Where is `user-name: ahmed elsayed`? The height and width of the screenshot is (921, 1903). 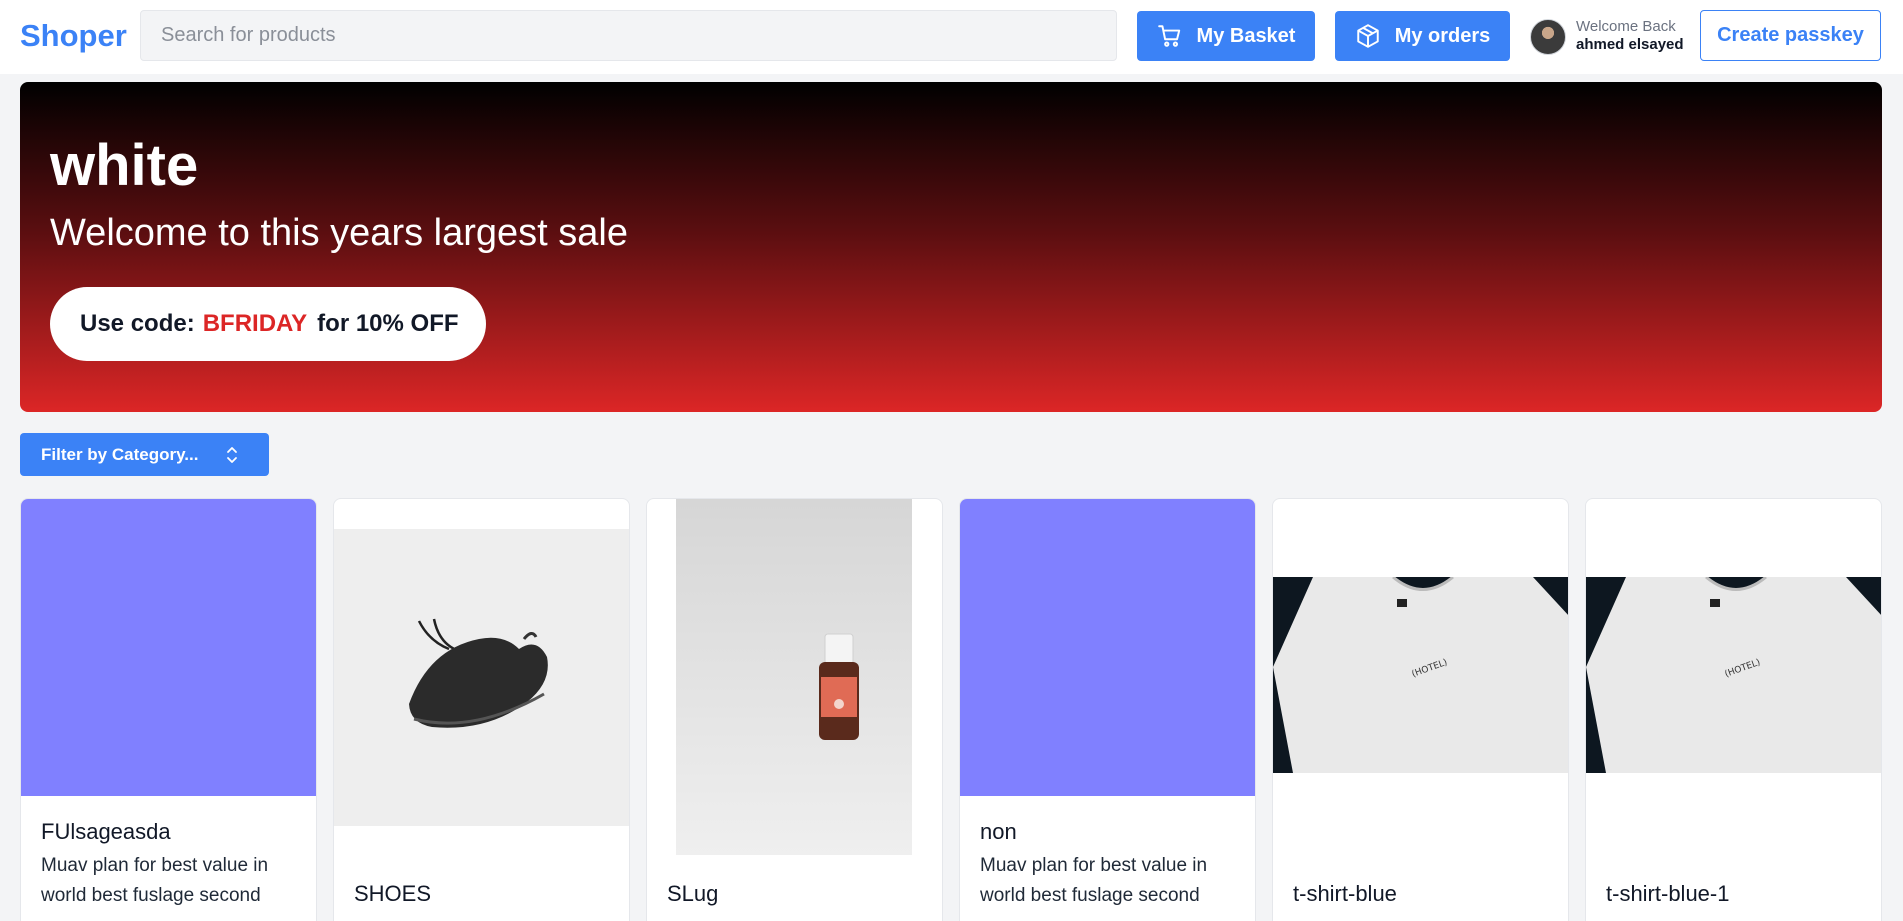 user-name: ahmed elsayed is located at coordinates (1630, 44).